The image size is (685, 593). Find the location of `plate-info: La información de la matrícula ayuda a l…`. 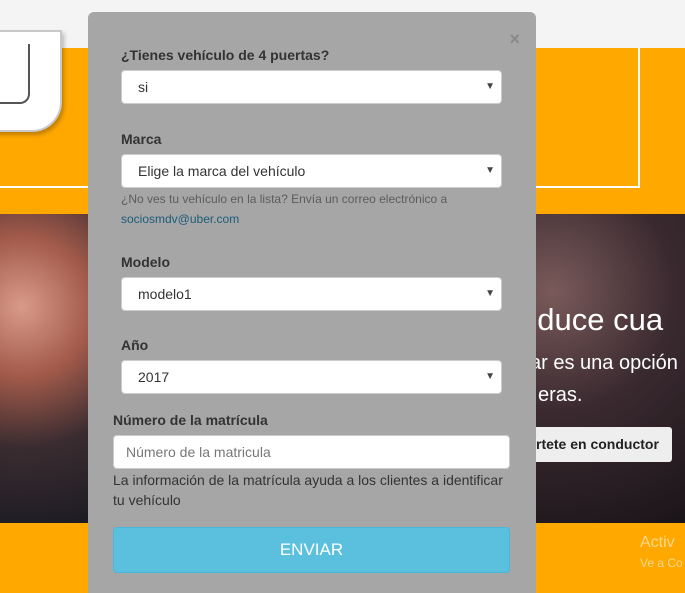

plate-info: La información de la matrícula ayuda a l… is located at coordinates (308, 490).